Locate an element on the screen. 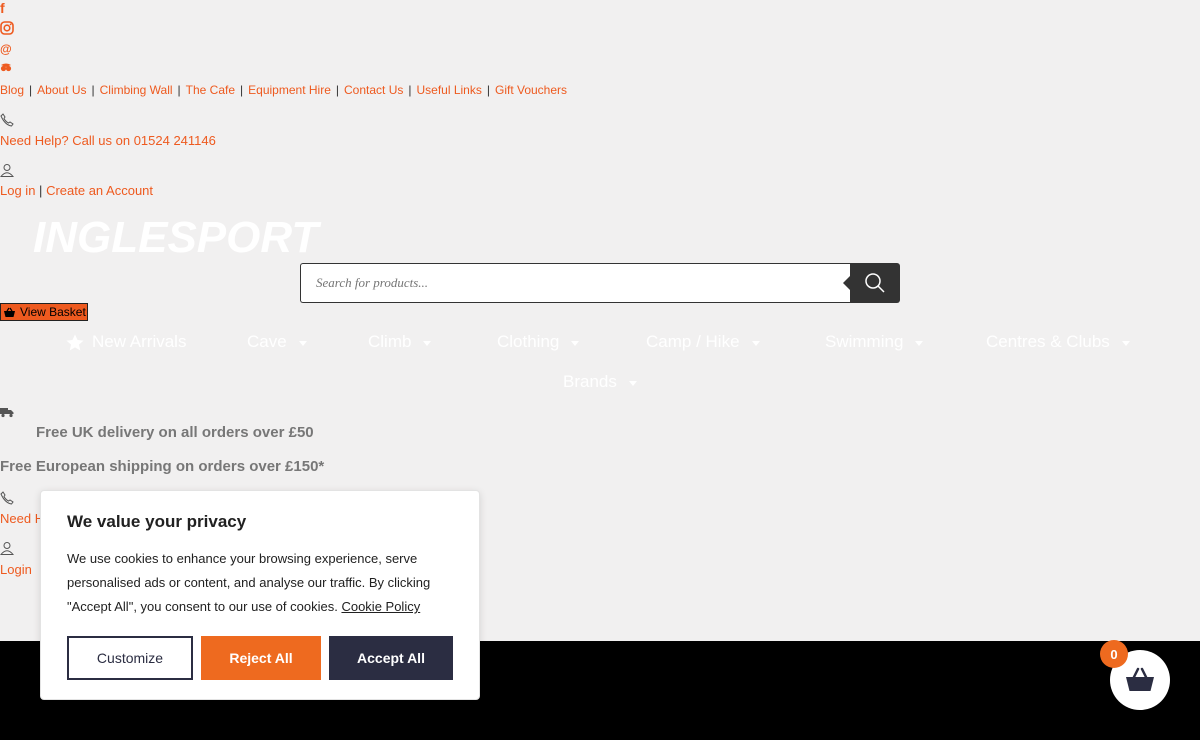 The image size is (1200, 740). nav-brands: Brands is located at coordinates (600, 382).